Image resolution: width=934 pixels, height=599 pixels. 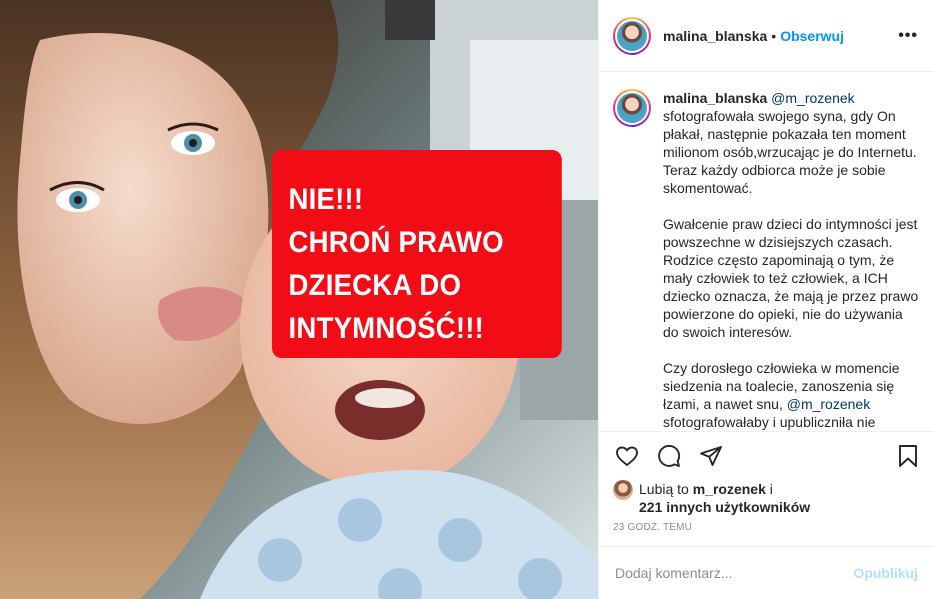 What do you see at coordinates (766, 456) in the screenshot?
I see `action-bar` at bounding box center [766, 456].